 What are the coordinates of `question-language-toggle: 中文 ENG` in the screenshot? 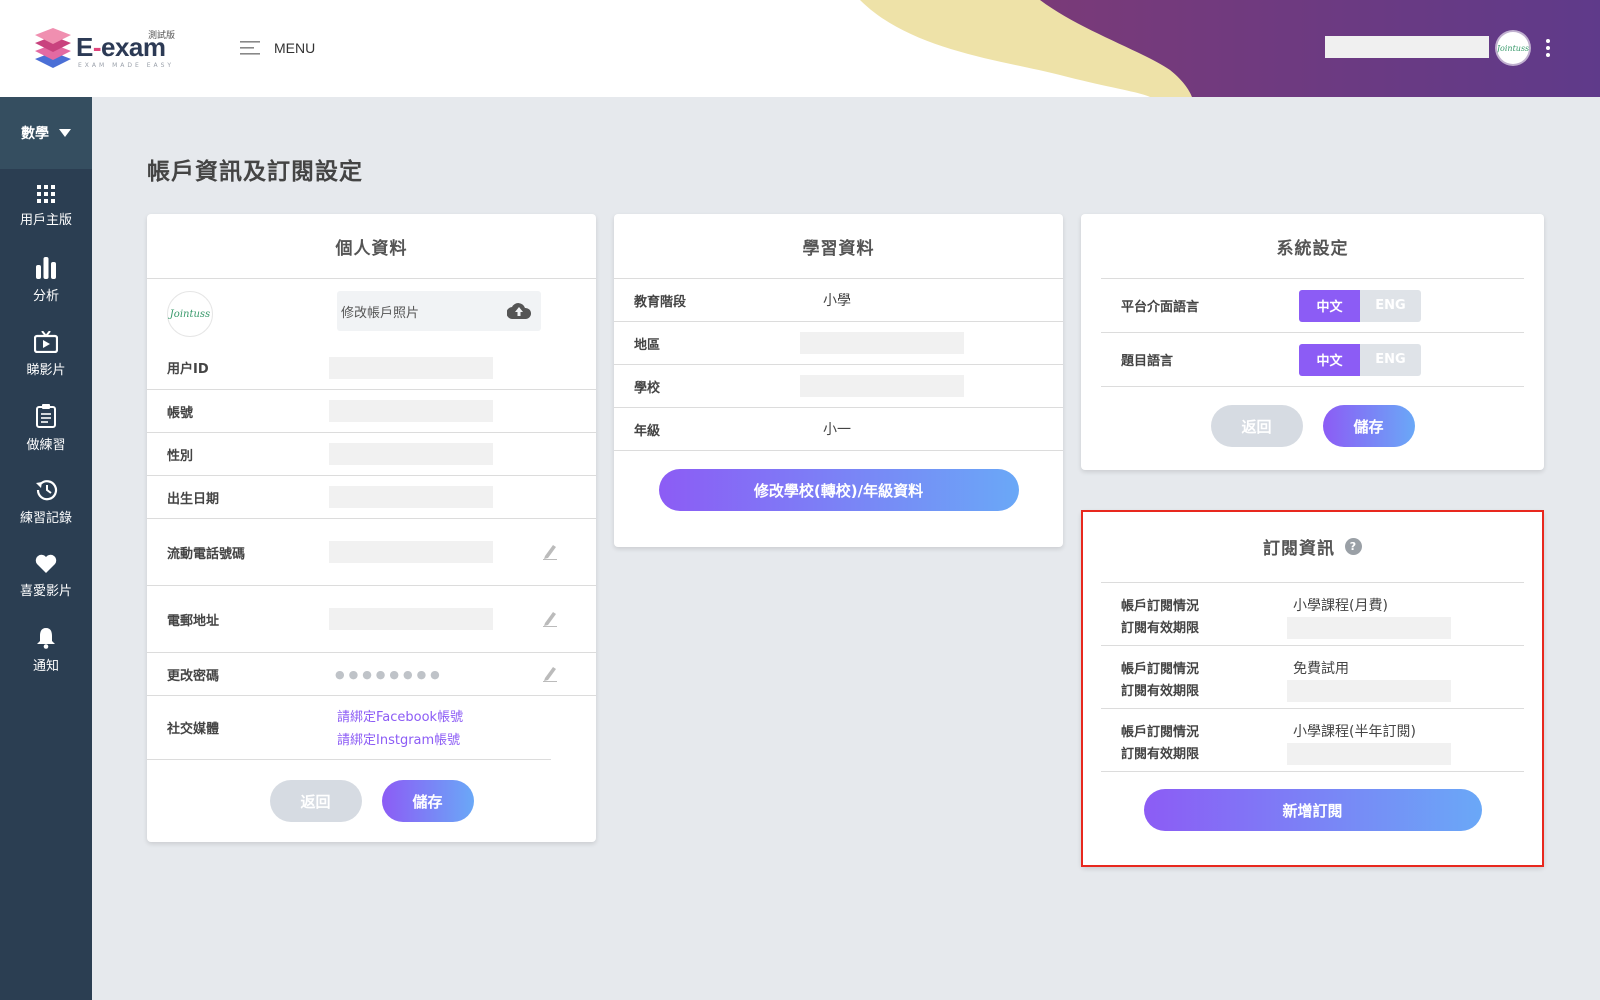 It's located at (1360, 359).